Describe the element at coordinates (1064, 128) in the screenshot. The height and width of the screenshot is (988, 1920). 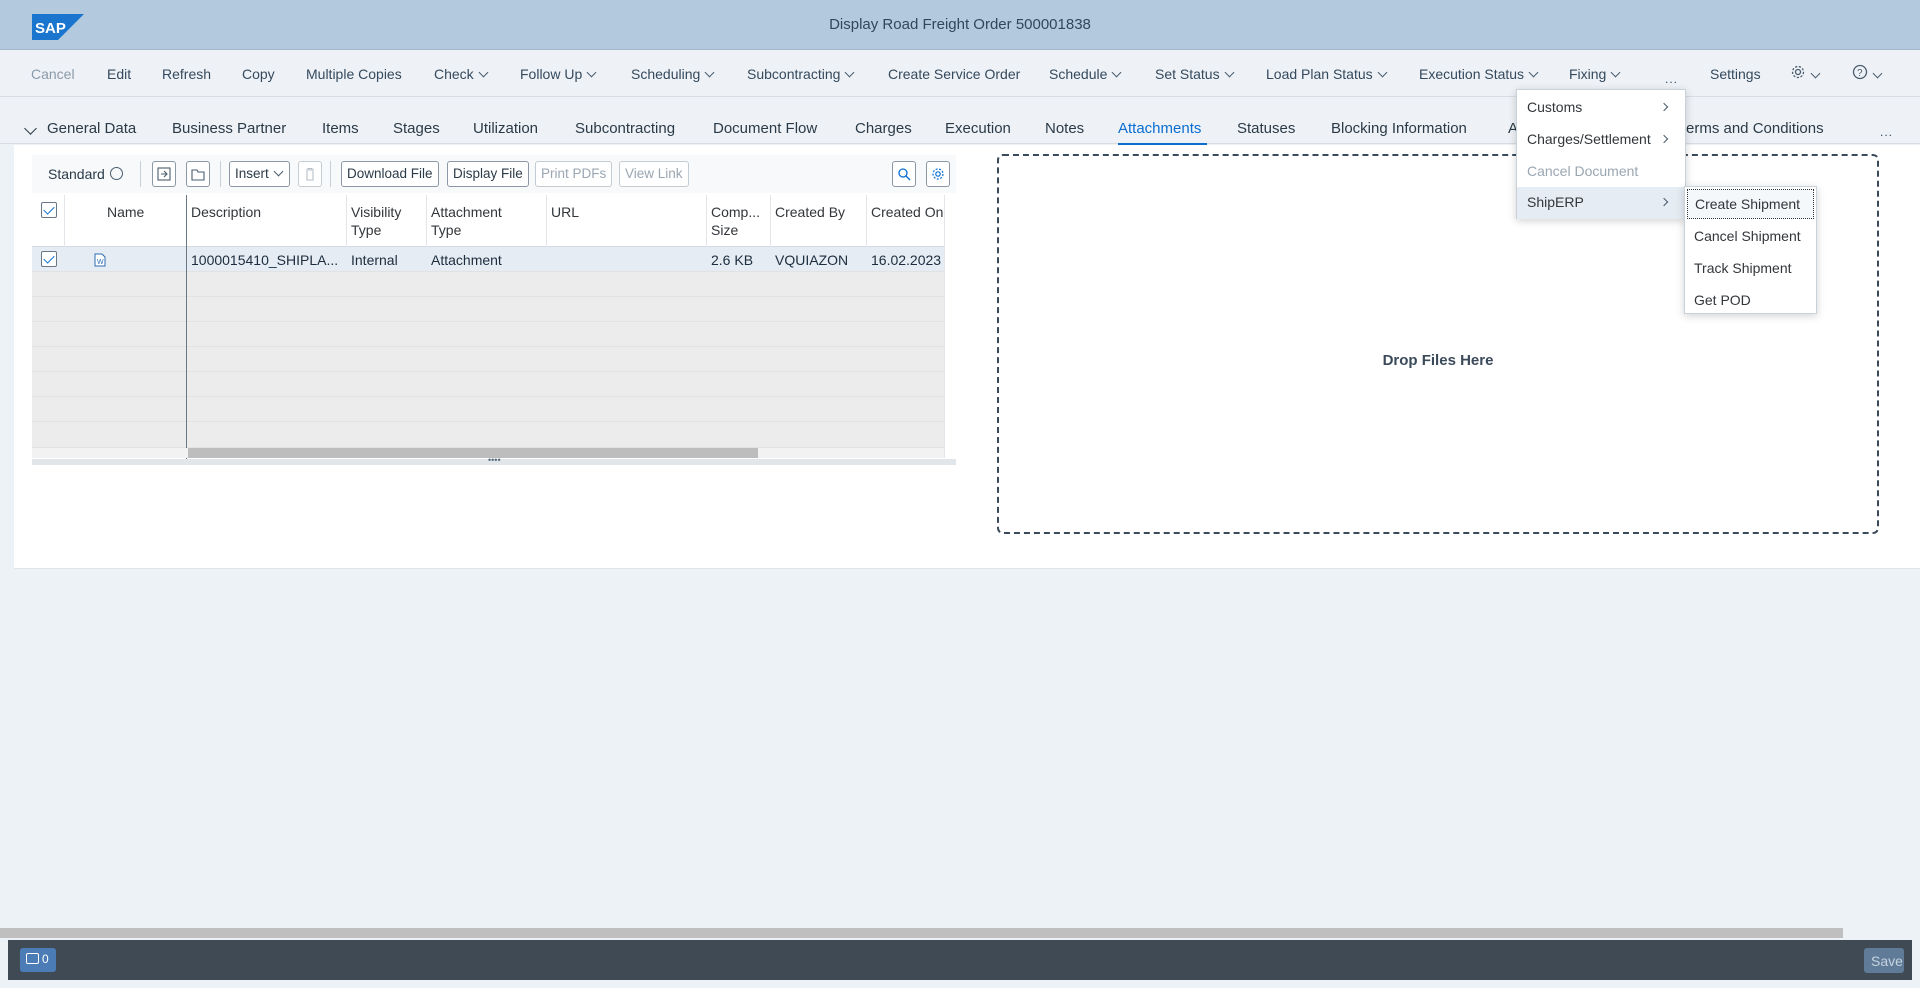
I see `tab-notes: Notes` at that location.